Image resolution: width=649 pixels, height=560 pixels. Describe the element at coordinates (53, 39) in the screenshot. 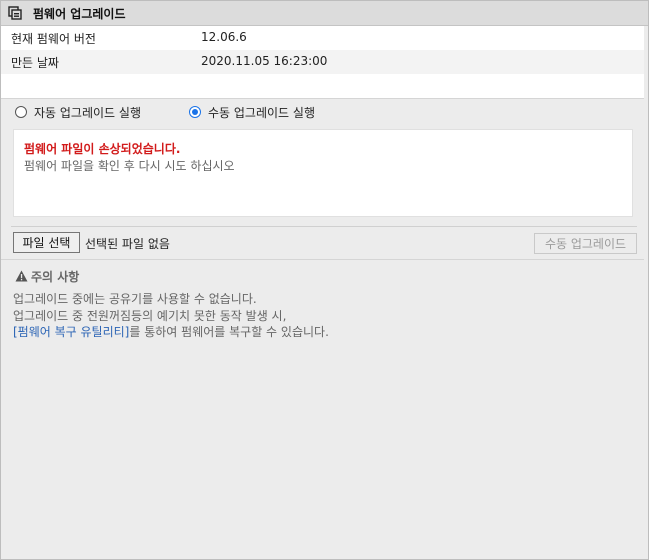

I see `version-label: 현재 펌웨어 버전` at that location.